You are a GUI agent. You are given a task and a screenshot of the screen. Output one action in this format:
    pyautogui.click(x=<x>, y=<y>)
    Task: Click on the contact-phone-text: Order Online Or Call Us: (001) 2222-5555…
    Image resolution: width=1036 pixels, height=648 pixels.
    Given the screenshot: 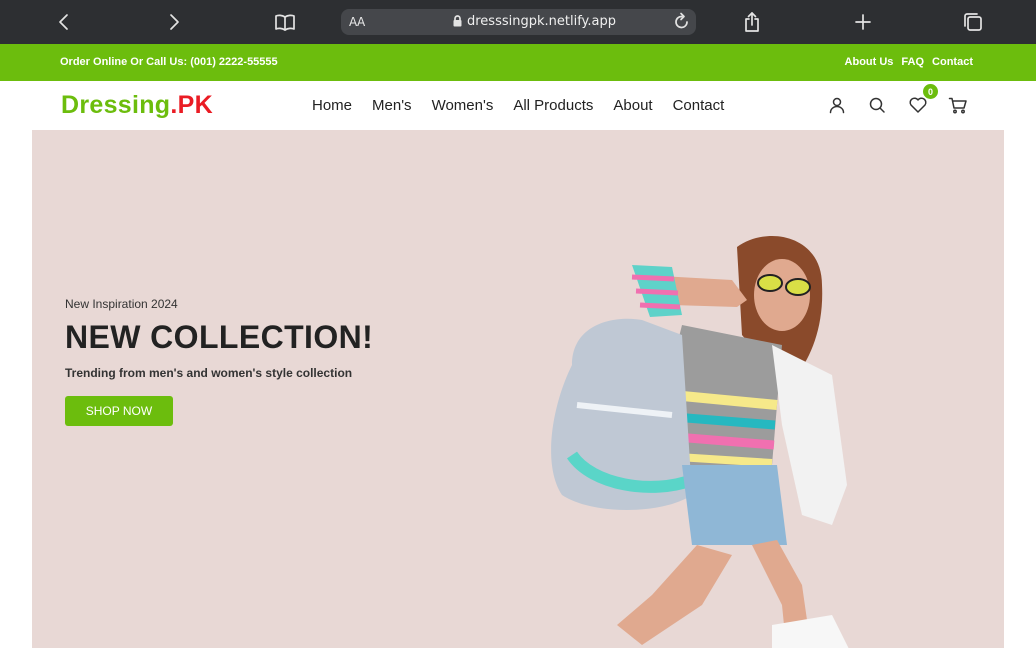 What is the action you would take?
    pyautogui.click(x=169, y=62)
    